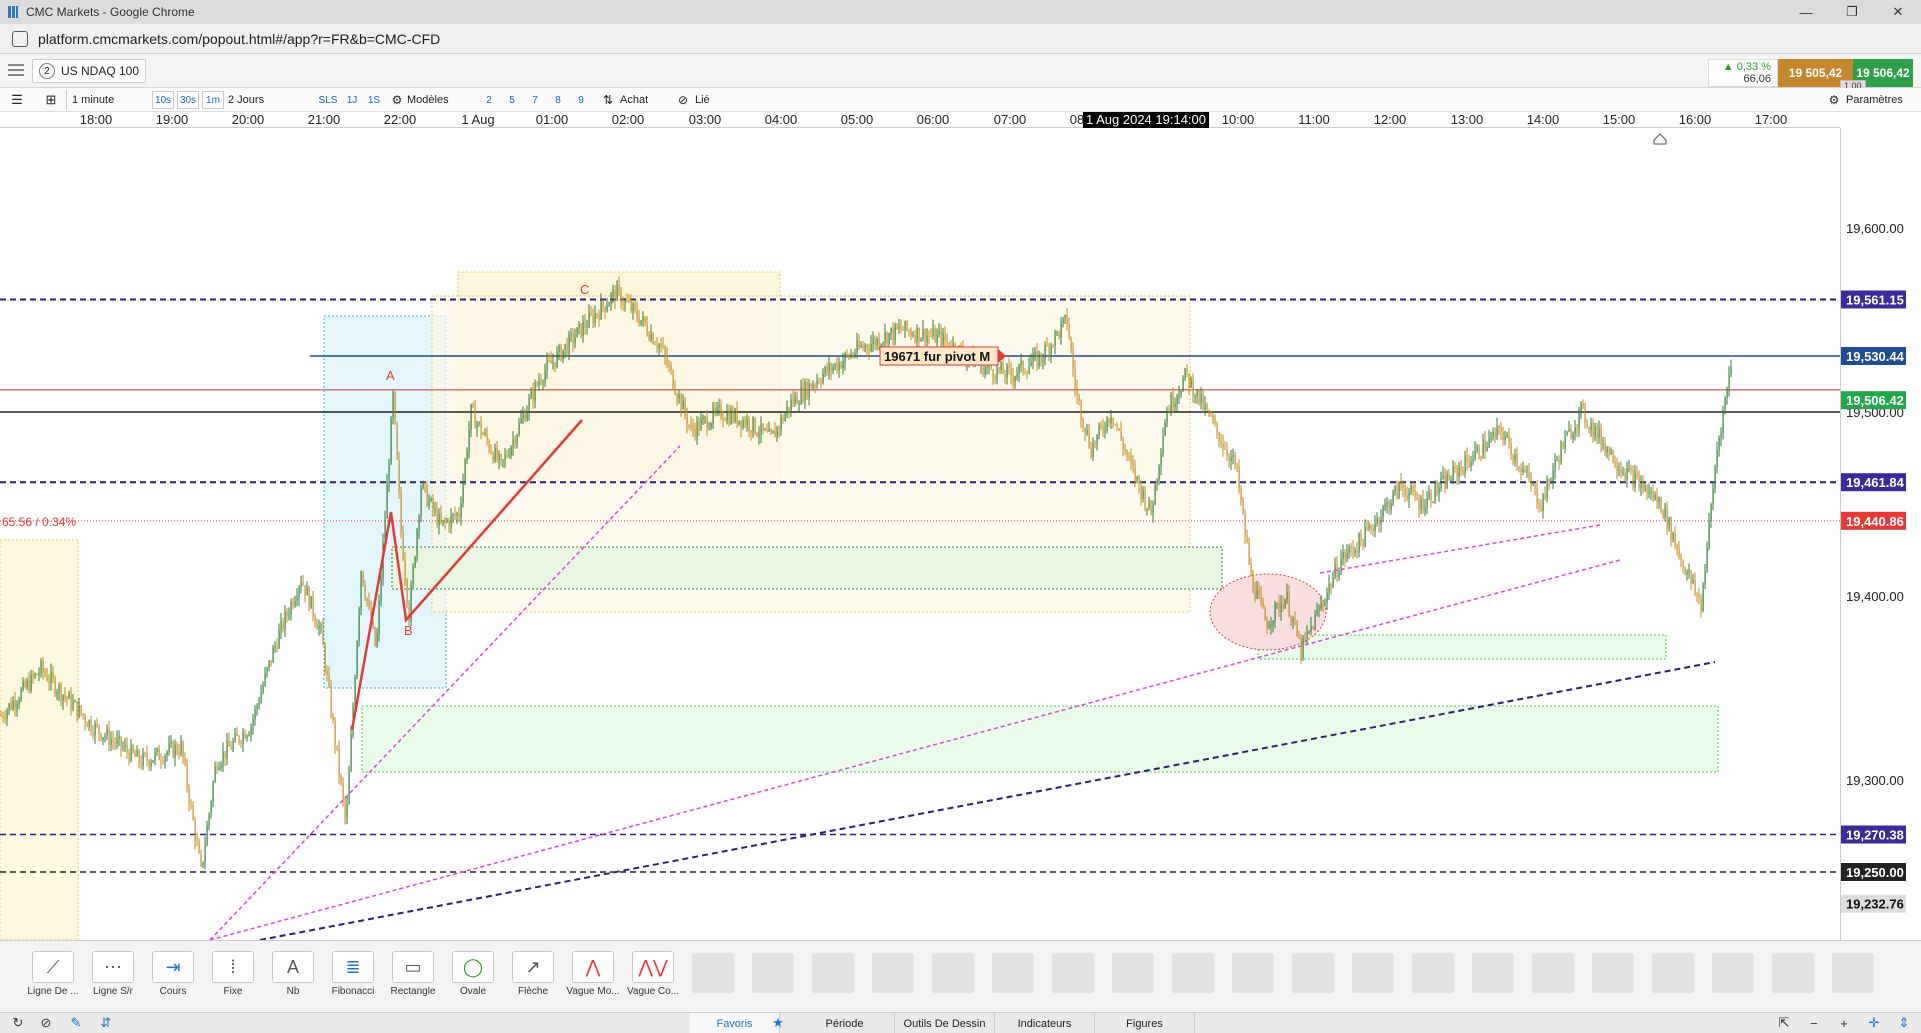  I want to click on interval-30s: 30s, so click(188, 100).